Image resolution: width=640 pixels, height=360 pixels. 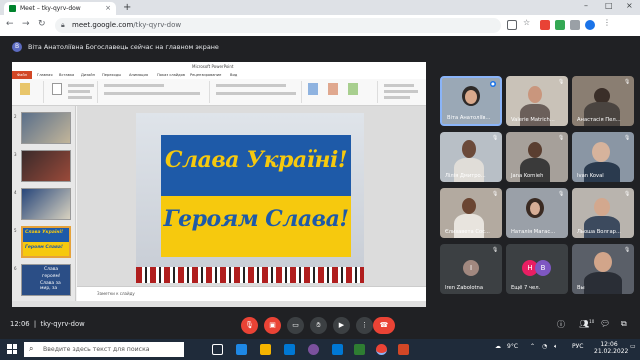 What do you see at coordinates (251, 293) in the screenshot?
I see `slide-notes-pane: Заметки к слайду` at bounding box center [251, 293].